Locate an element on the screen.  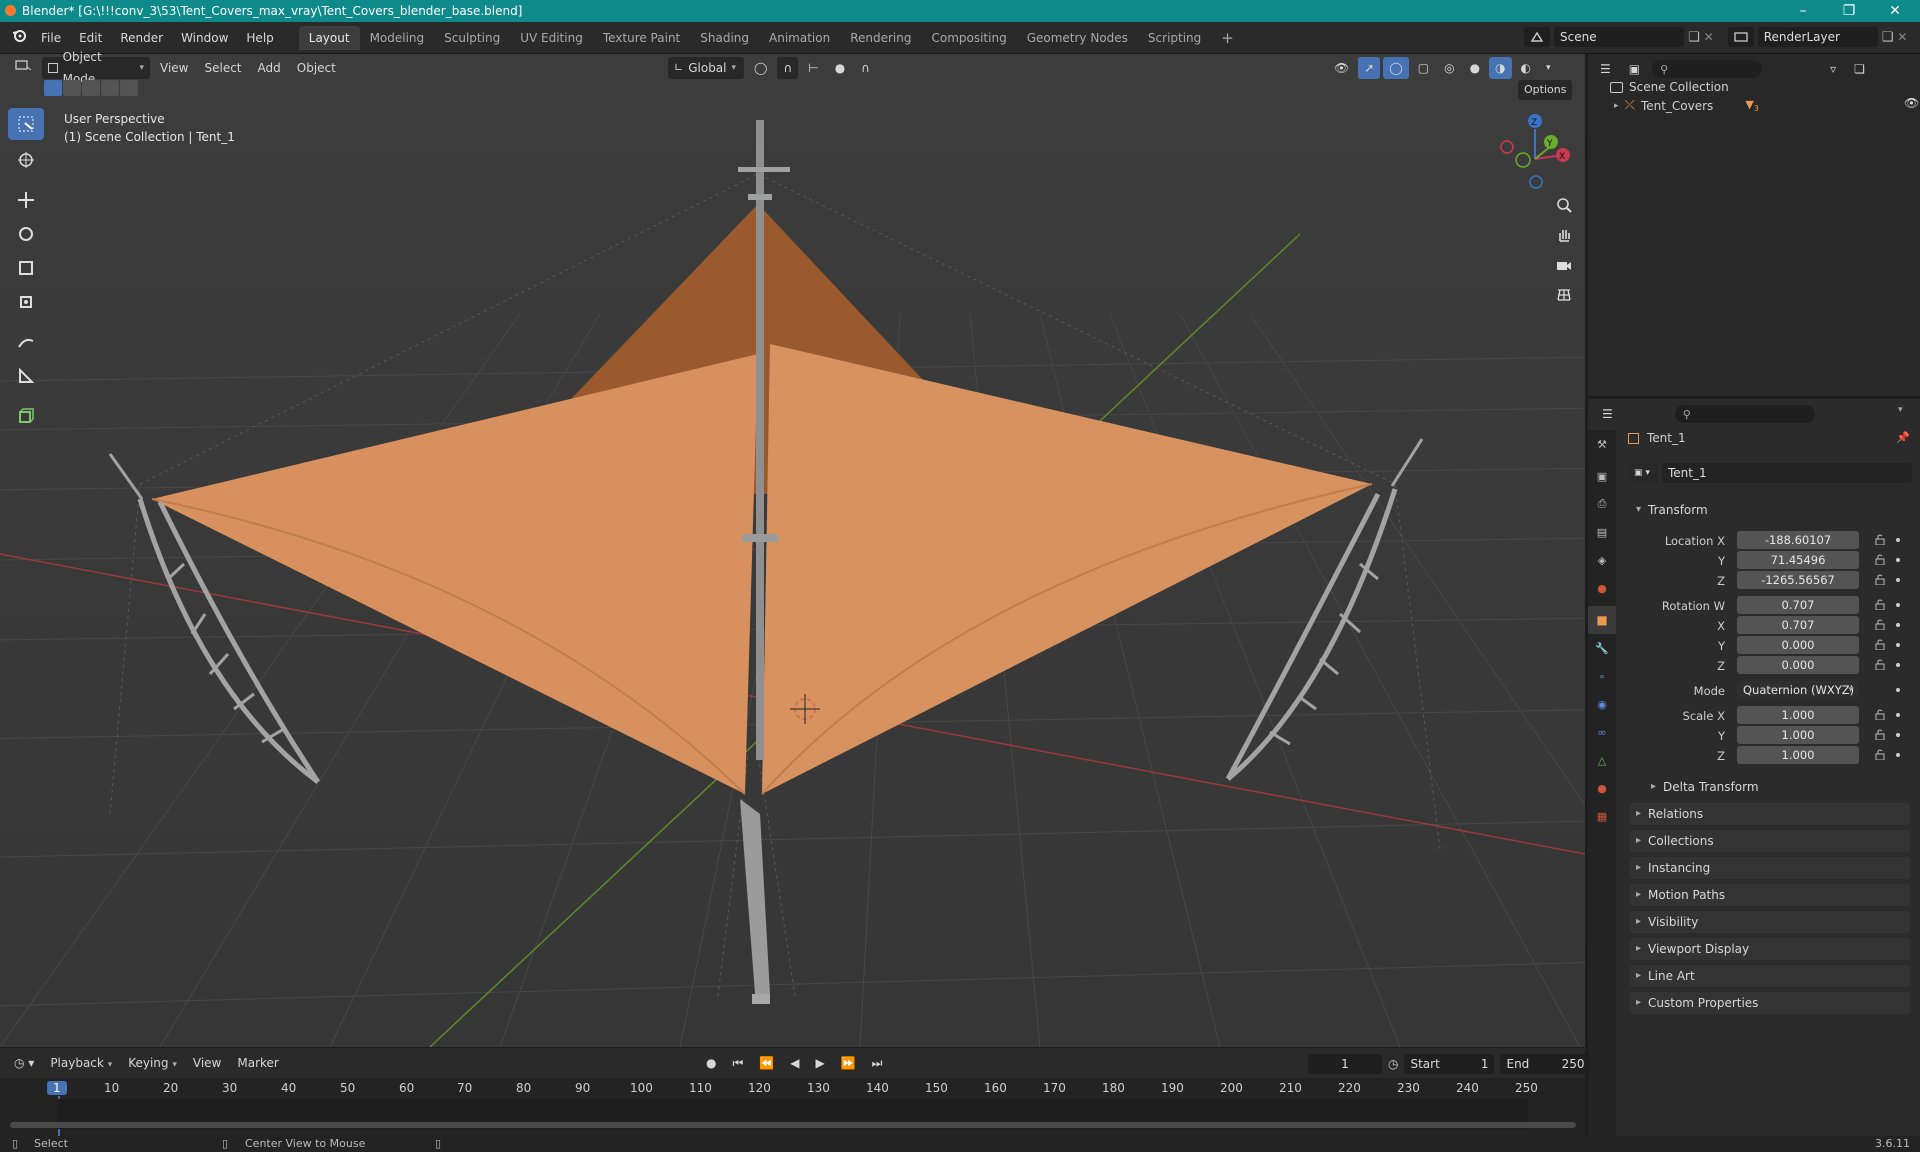
viewport-display-panel-header: ▸ Viewport Display is located at coordinates (1770, 949).